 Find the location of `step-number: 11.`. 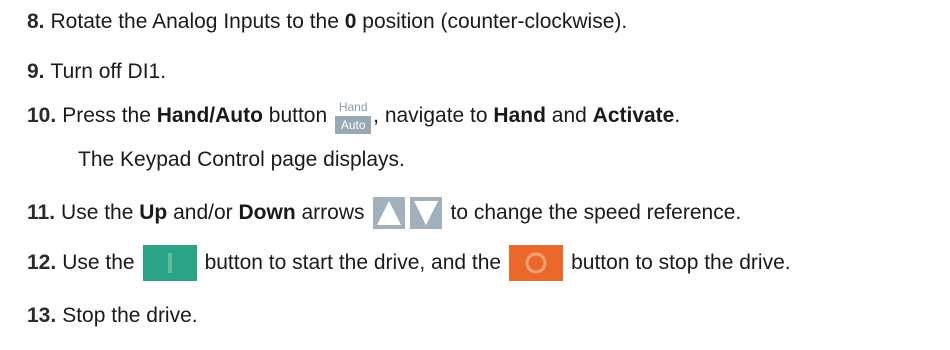

step-number: 11. is located at coordinates (41, 212).